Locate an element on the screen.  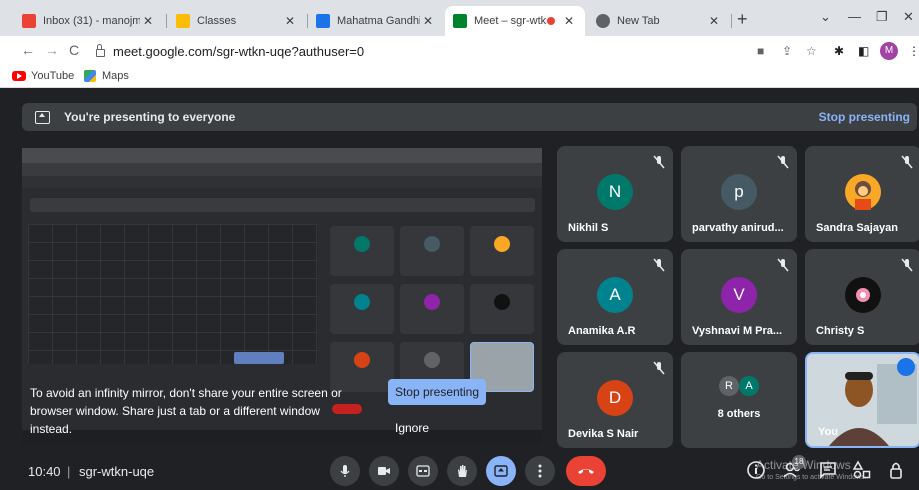
bookmark-label: YouTube is located at coordinates (53, 76).